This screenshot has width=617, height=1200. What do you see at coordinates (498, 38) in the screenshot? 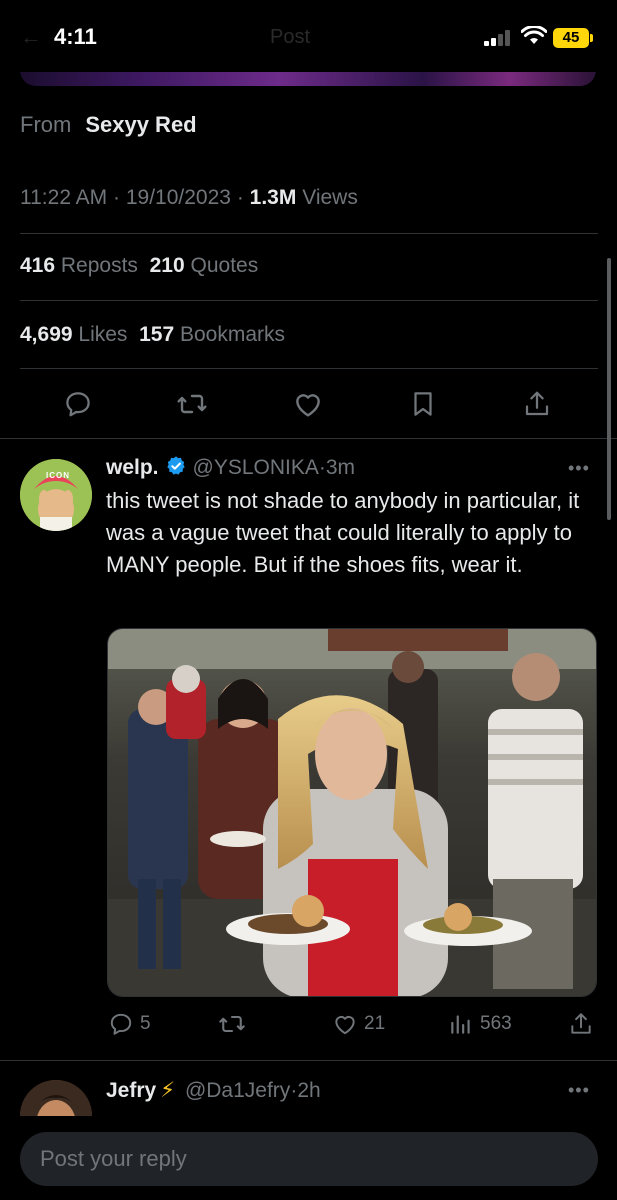
I see `cellular-signal-icon` at bounding box center [498, 38].